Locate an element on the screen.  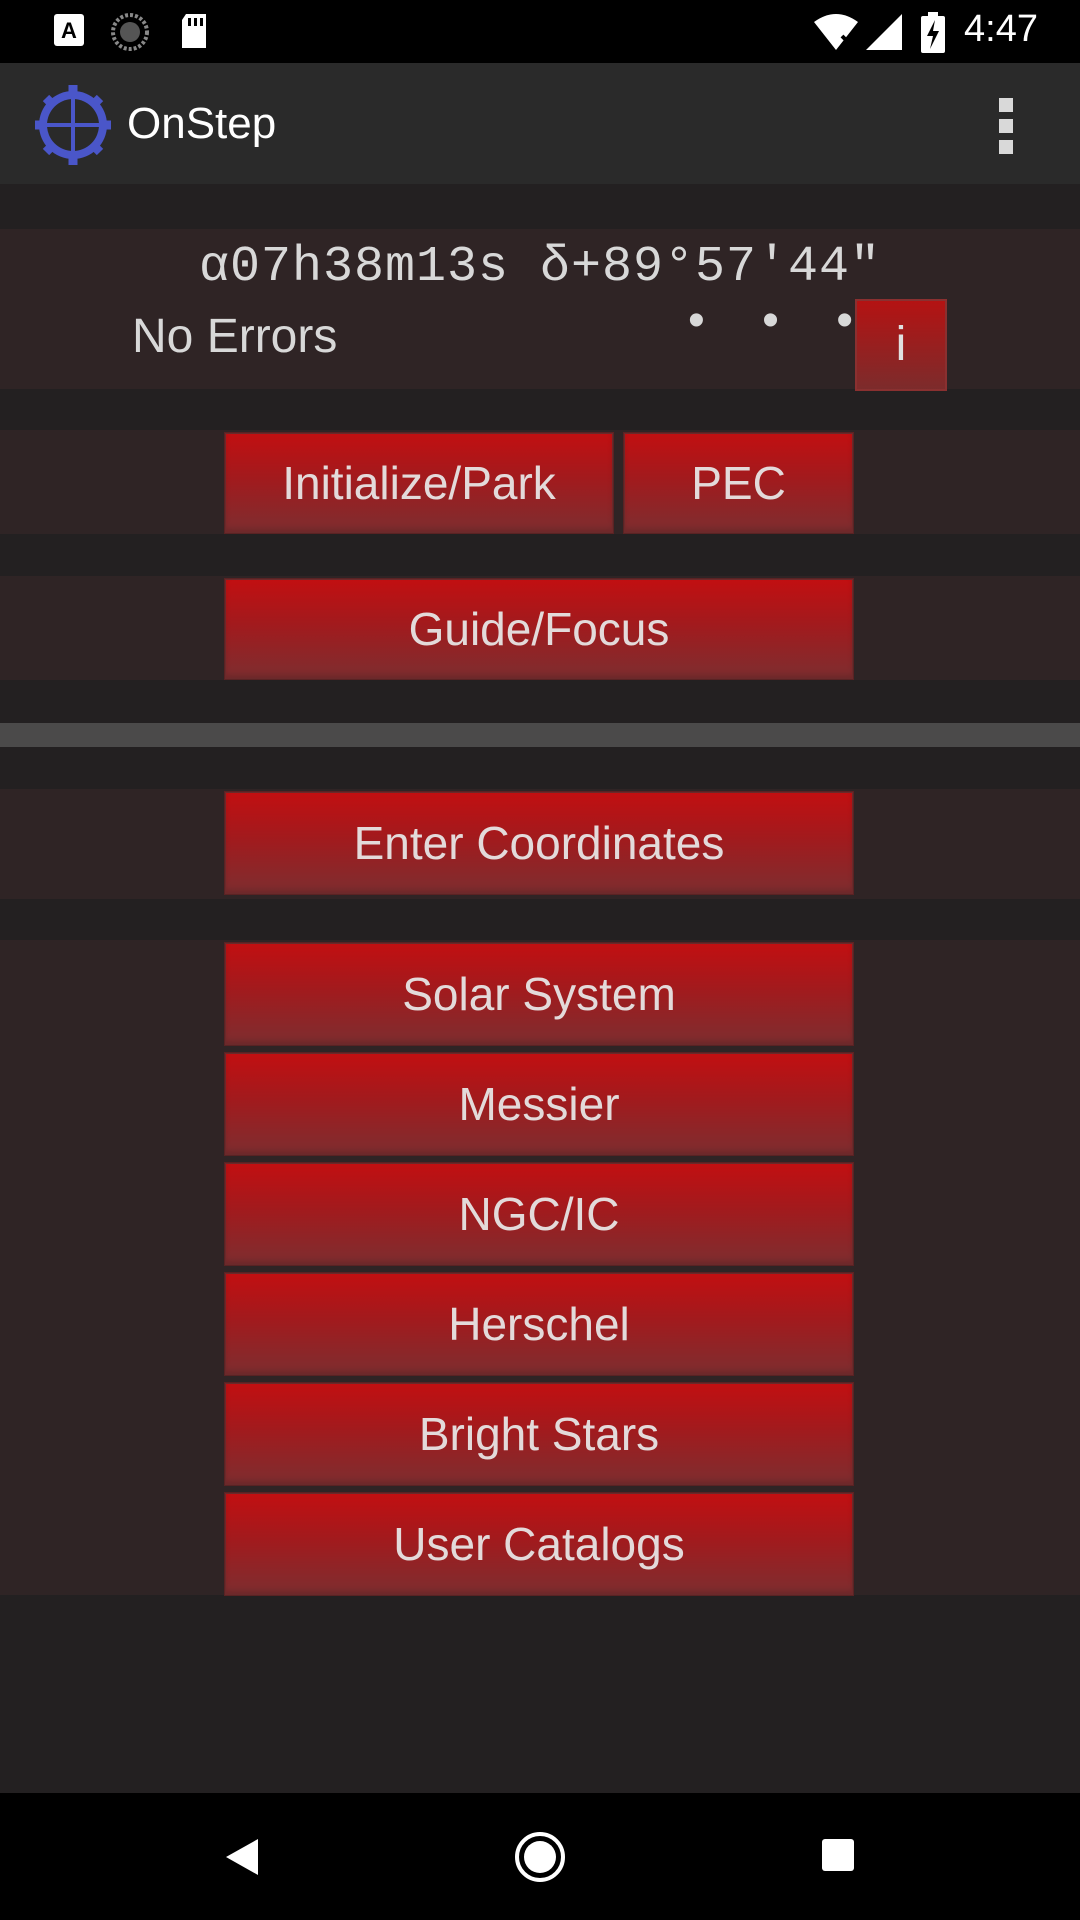
signal-icon is located at coordinates (884, 32).